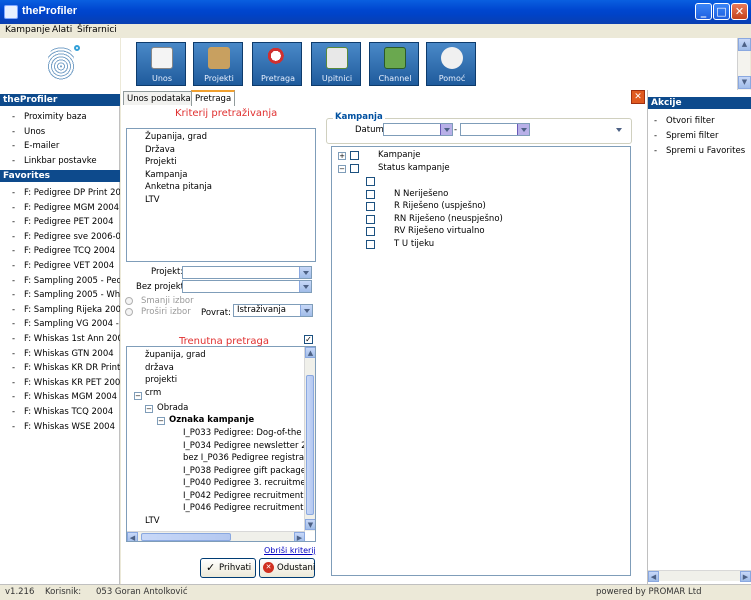  I want to click on toolbar-pretraga-button: Pretraga, so click(277, 64).